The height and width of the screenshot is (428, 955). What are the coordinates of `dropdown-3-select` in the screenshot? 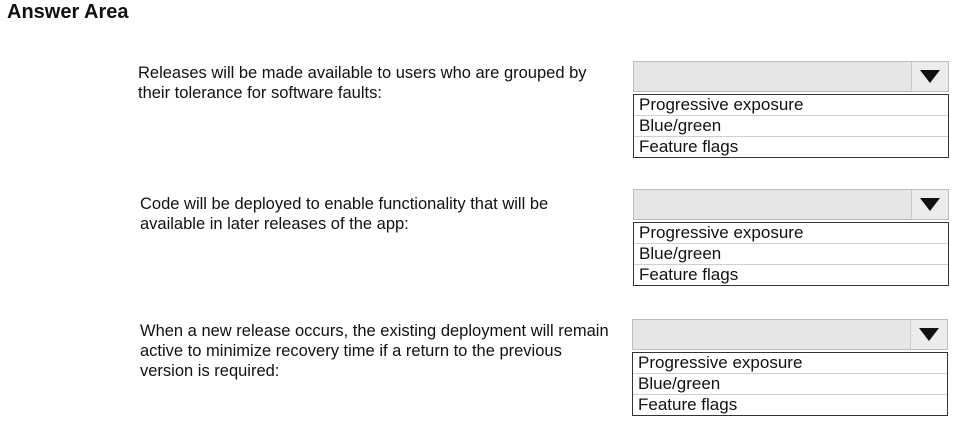 It's located at (790, 334).